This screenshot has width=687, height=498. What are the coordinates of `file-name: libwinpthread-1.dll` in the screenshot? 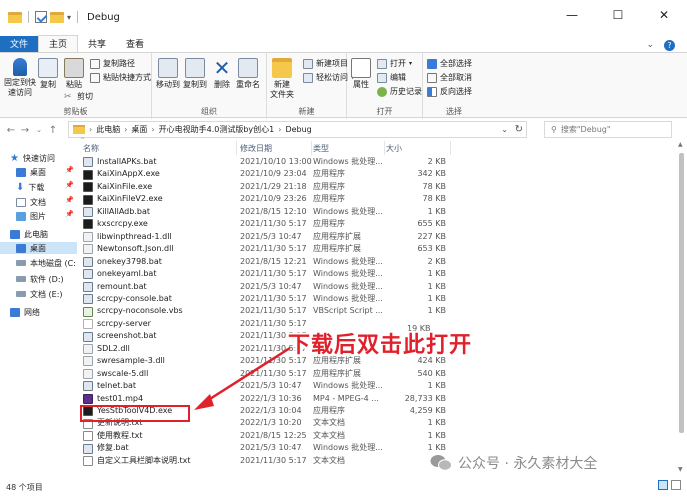 It's located at (134, 236).